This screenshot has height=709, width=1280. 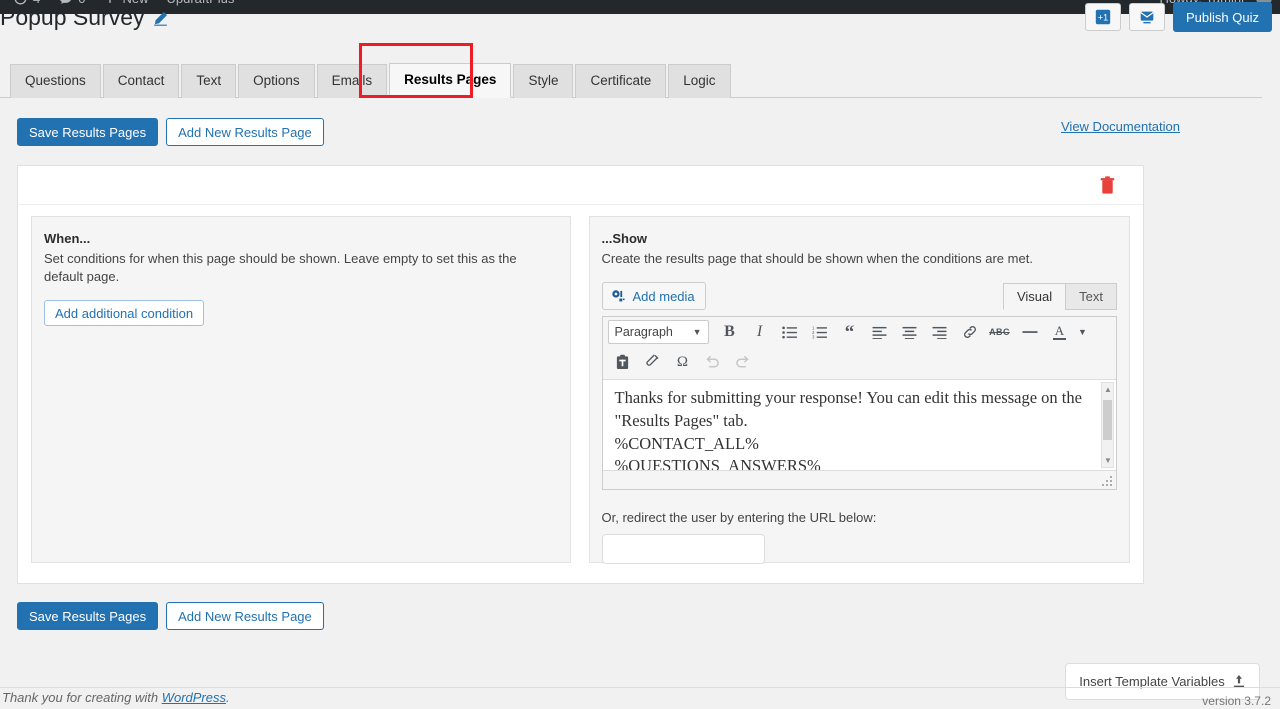 What do you see at coordinates (760, 332) in the screenshot?
I see `italic-icon: I` at bounding box center [760, 332].